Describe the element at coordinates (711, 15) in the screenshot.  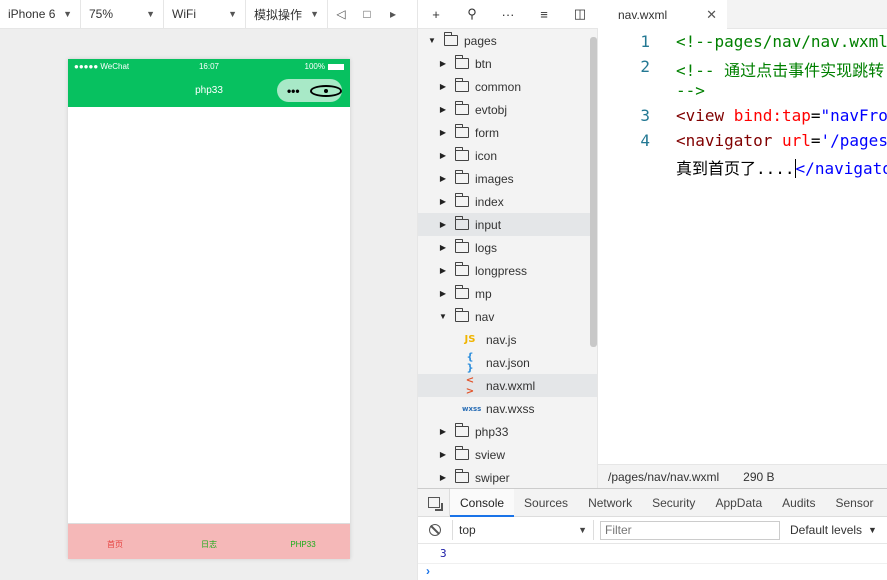
I see `close-icon: ✕` at that location.